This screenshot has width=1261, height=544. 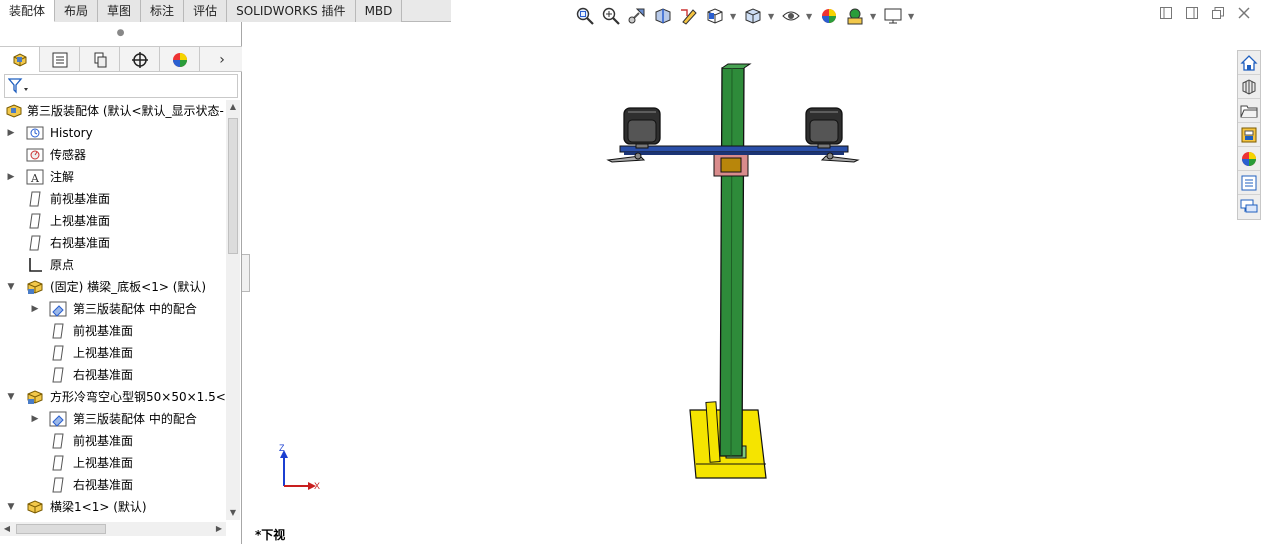 I want to click on right-camera, so click(x=824, y=128).